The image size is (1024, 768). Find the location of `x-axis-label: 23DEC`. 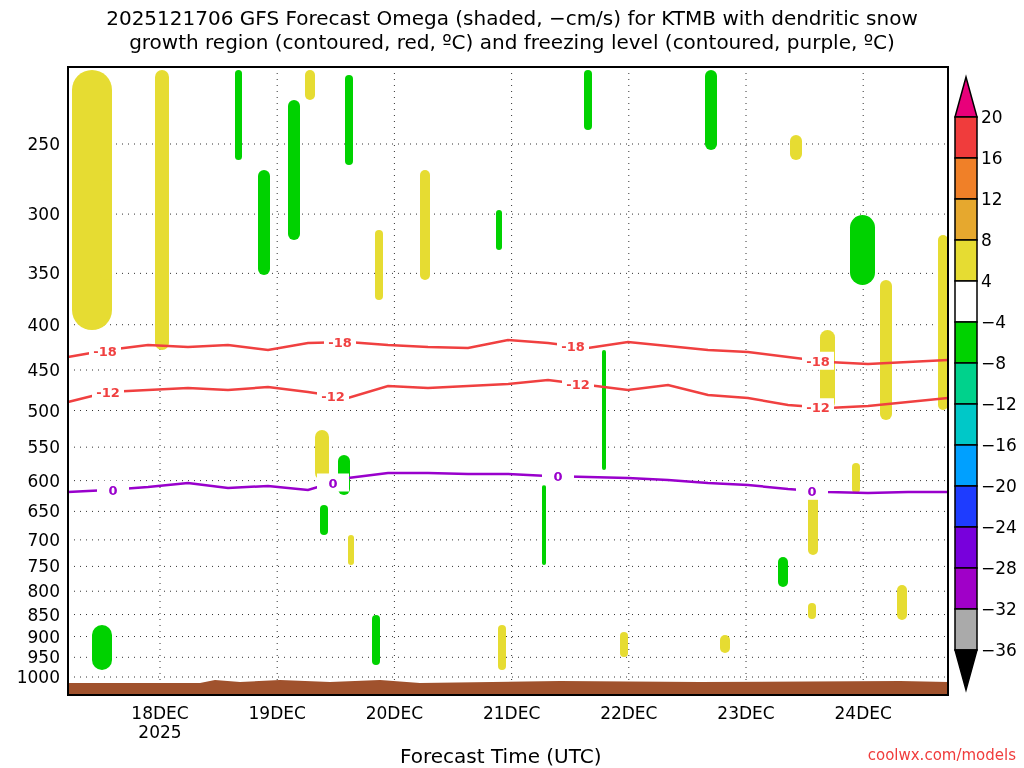

x-axis-label: 23DEC is located at coordinates (746, 713).